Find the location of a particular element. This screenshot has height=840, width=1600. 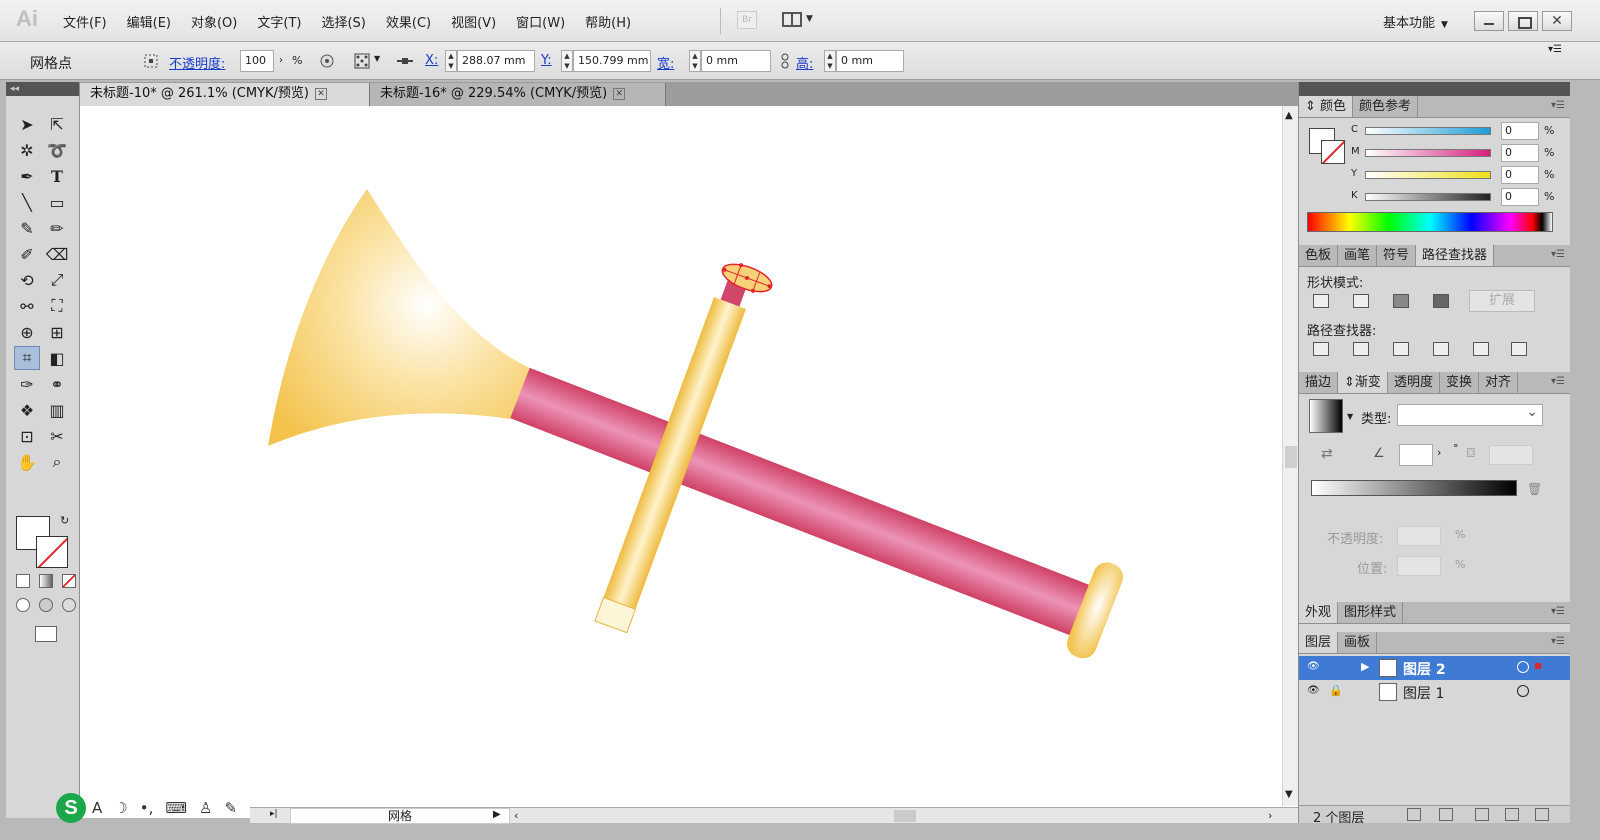

layer-row: 👁 ▶ 图层 2 is located at coordinates (1435, 668).